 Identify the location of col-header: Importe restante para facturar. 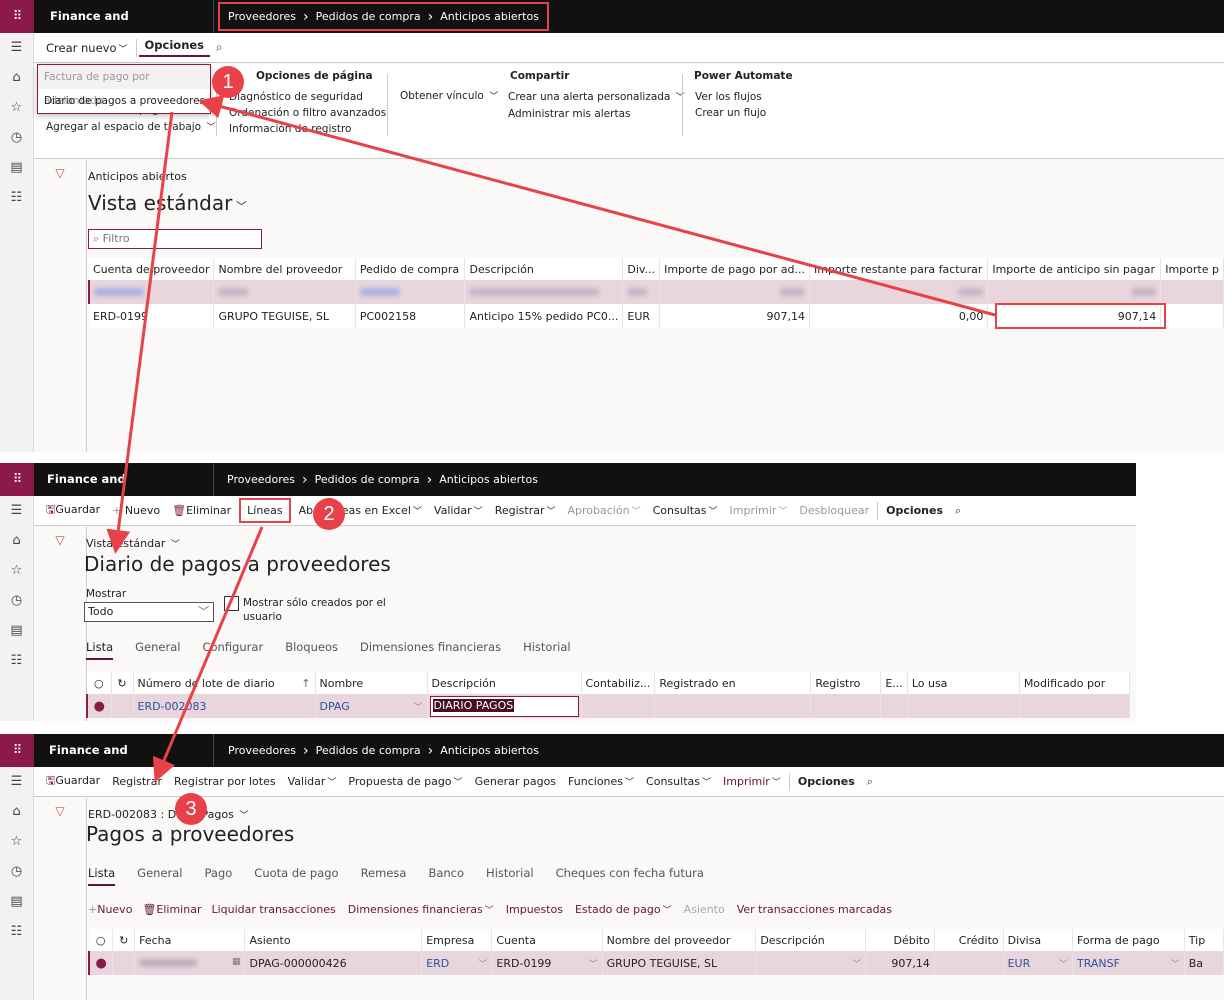
(899, 269).